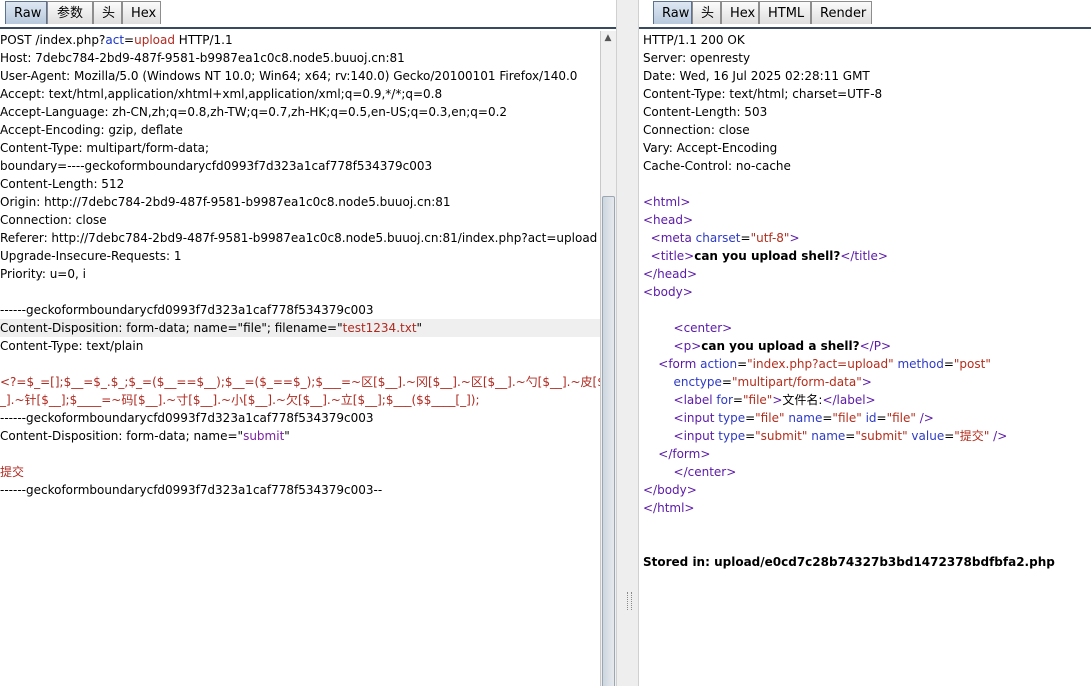  What do you see at coordinates (12, 472) in the screenshot?
I see `submit-value: 提交` at bounding box center [12, 472].